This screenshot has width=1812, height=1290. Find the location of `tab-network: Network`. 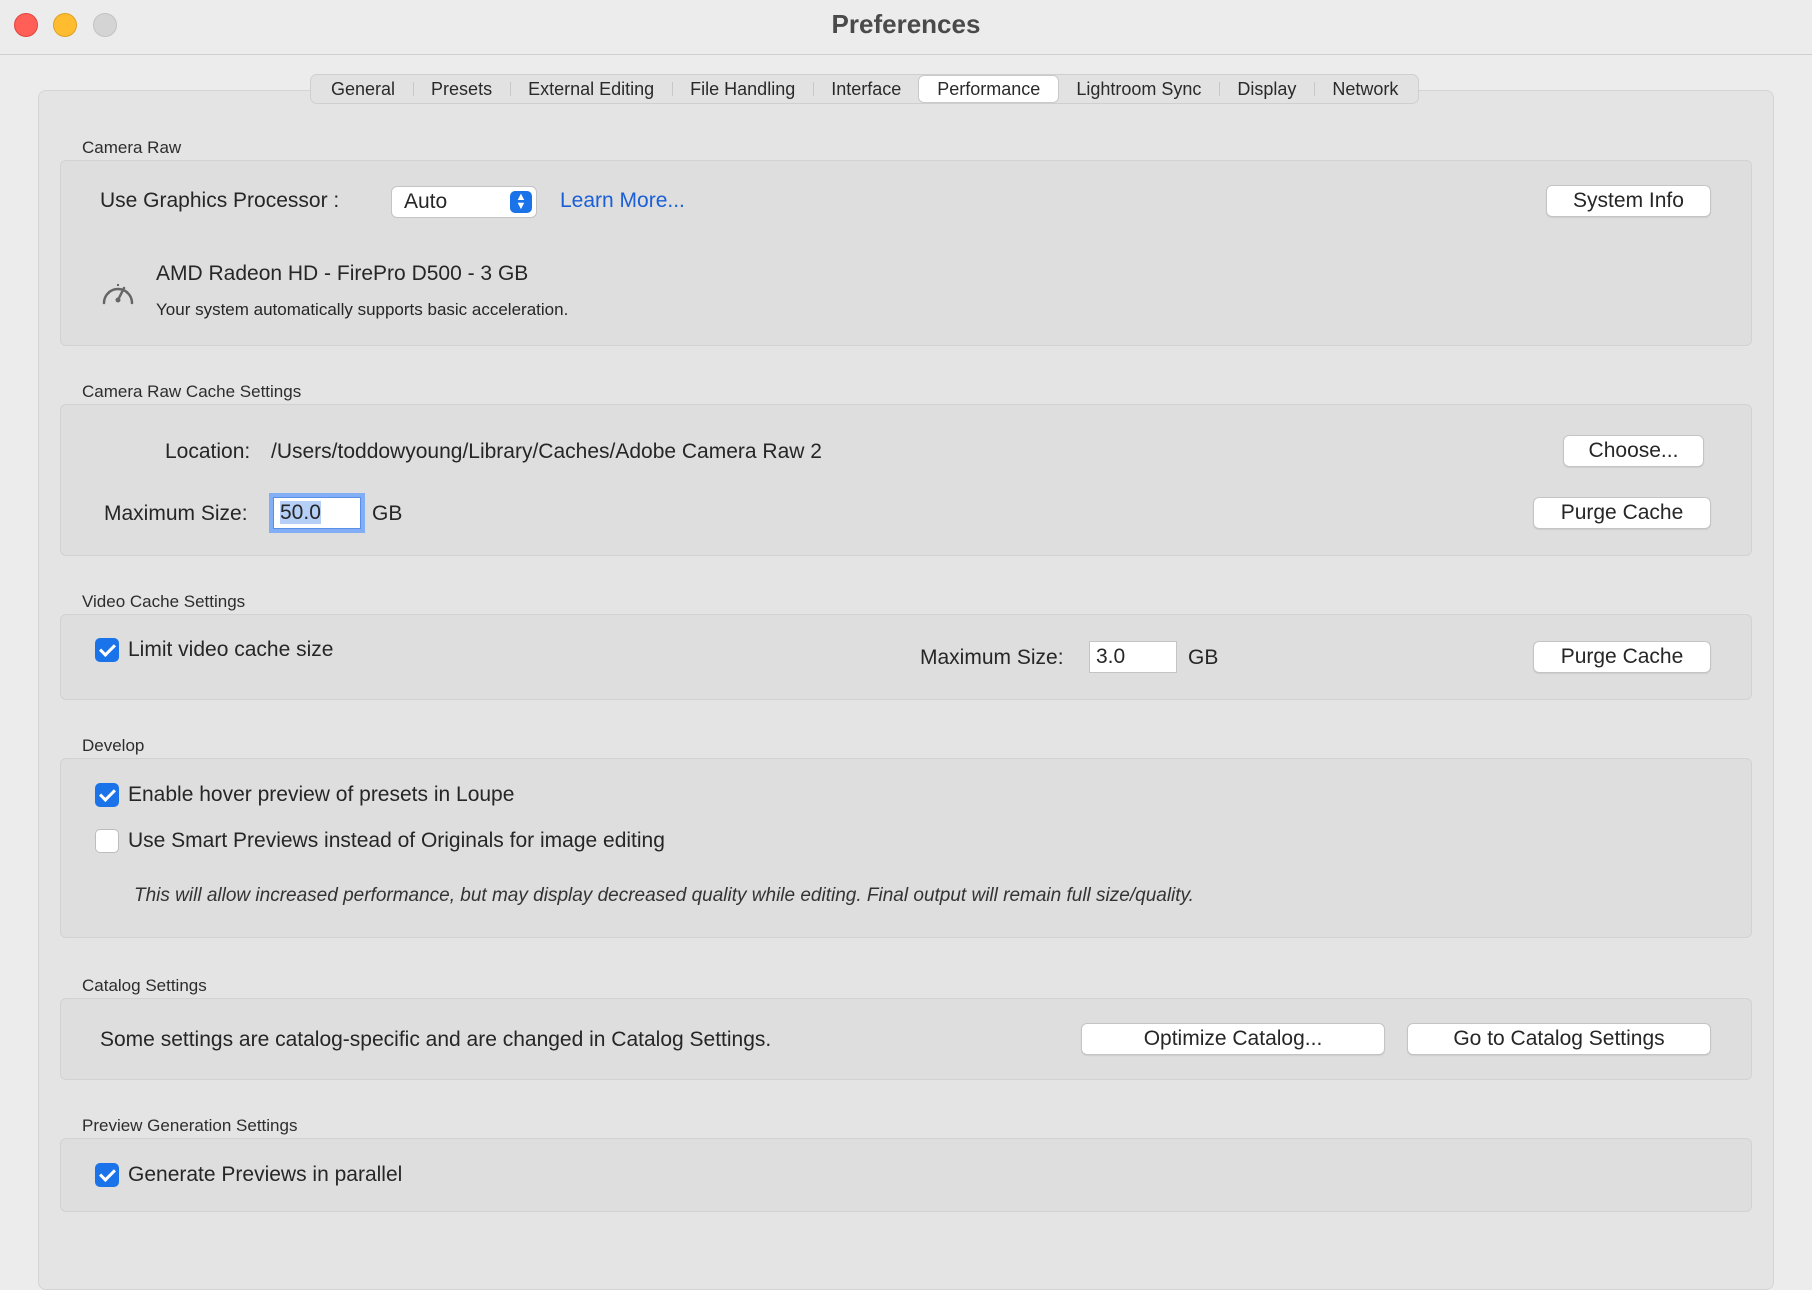

tab-network: Network is located at coordinates (1365, 89).